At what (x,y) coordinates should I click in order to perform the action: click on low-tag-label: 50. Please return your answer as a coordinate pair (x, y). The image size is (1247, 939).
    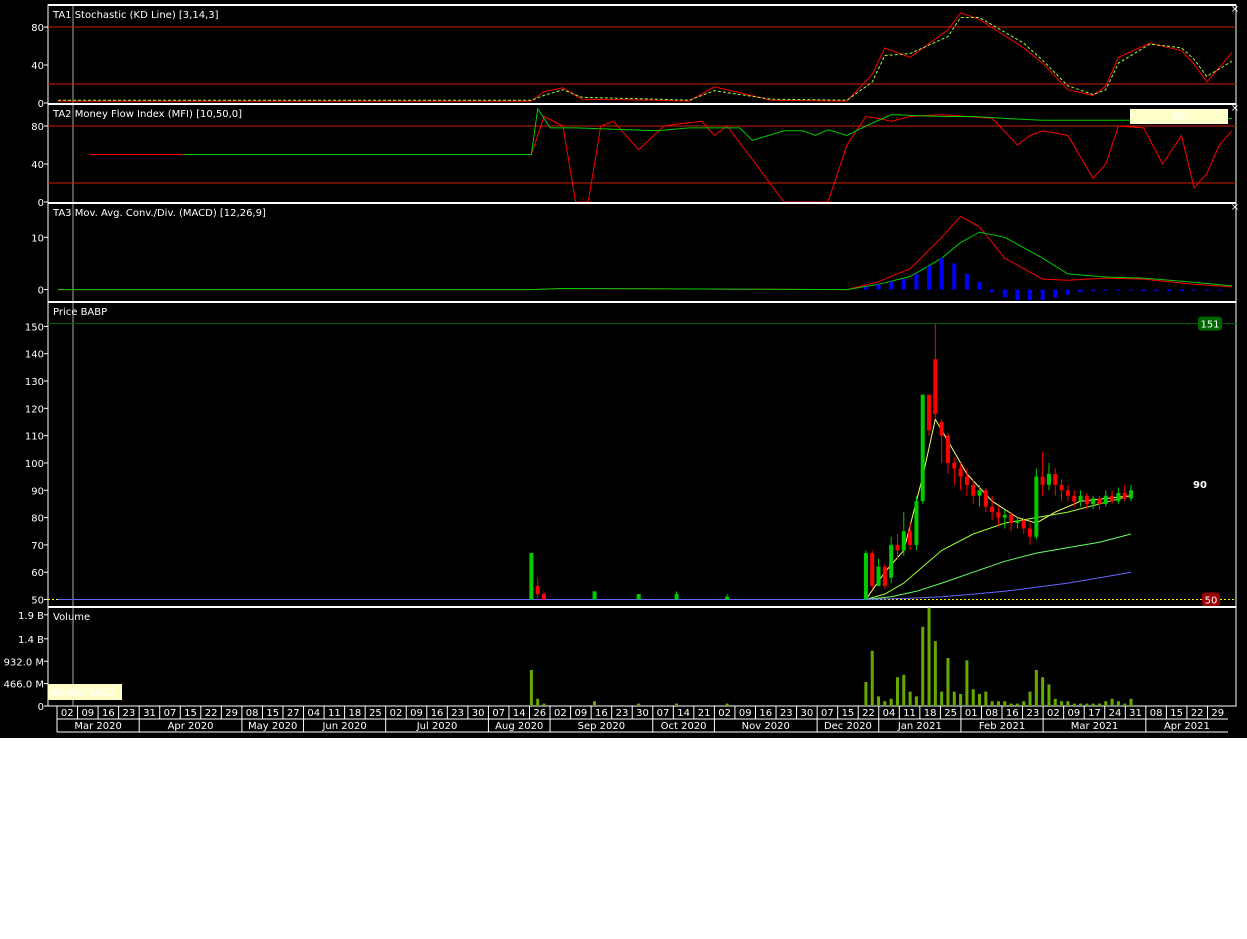
    Looking at the image, I should click on (1211, 601).